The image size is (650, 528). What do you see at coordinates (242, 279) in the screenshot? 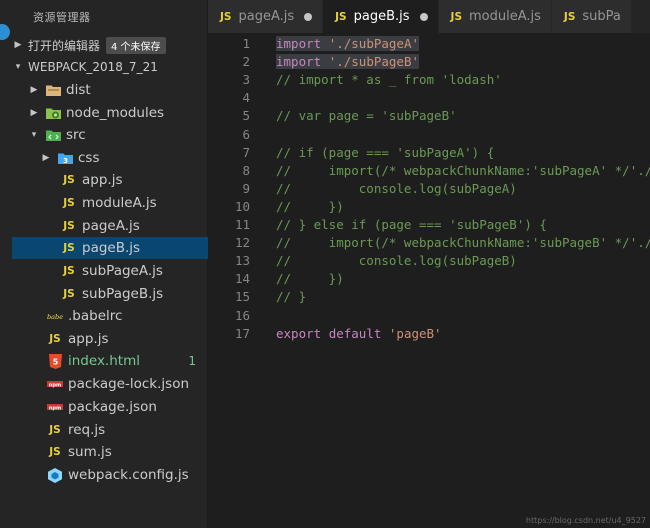
I see `line-number: 14` at bounding box center [242, 279].